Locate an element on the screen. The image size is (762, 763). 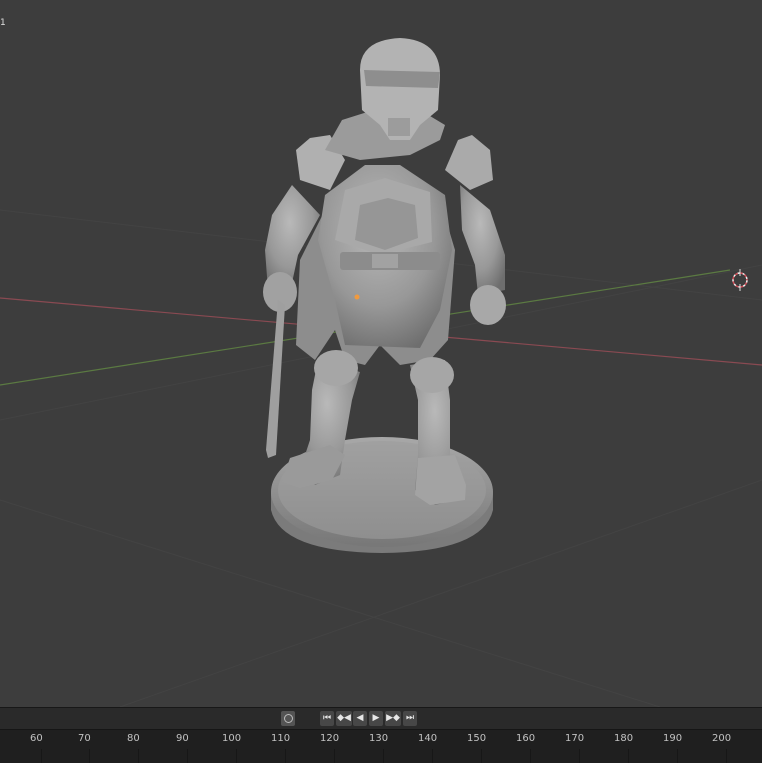
frame-number: 80 is located at coordinates (133, 738).